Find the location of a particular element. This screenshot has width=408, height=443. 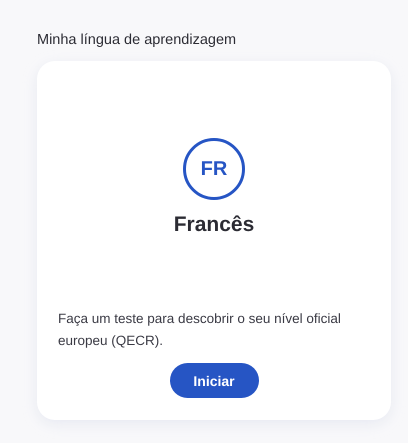

start-button: Iniciar is located at coordinates (214, 380).